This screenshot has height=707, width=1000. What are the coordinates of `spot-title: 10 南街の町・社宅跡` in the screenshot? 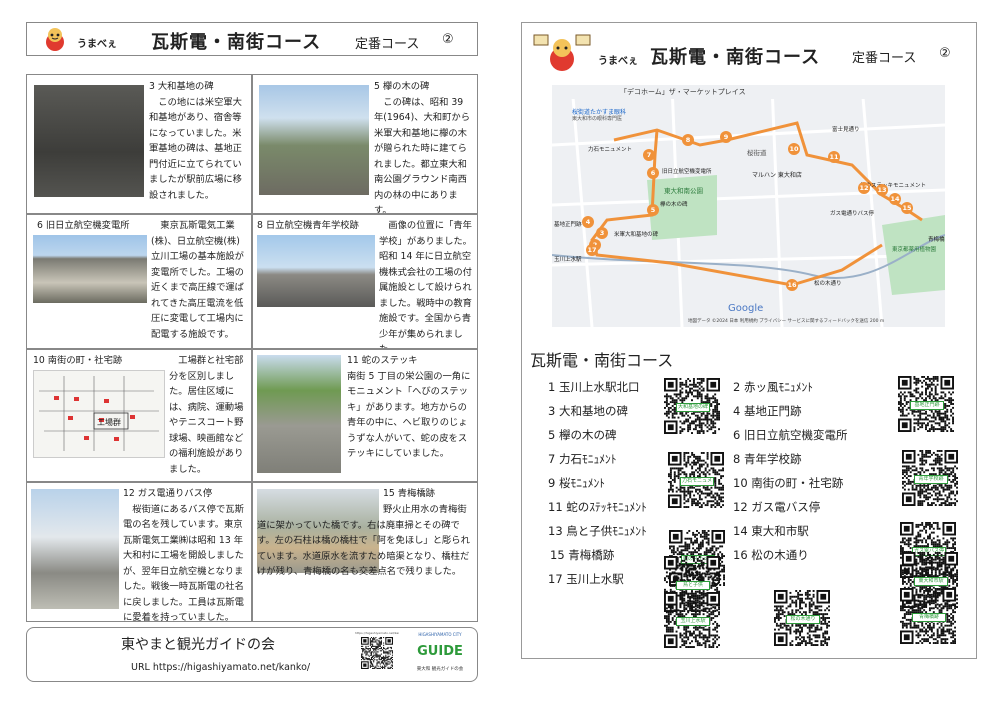 It's located at (78, 360).